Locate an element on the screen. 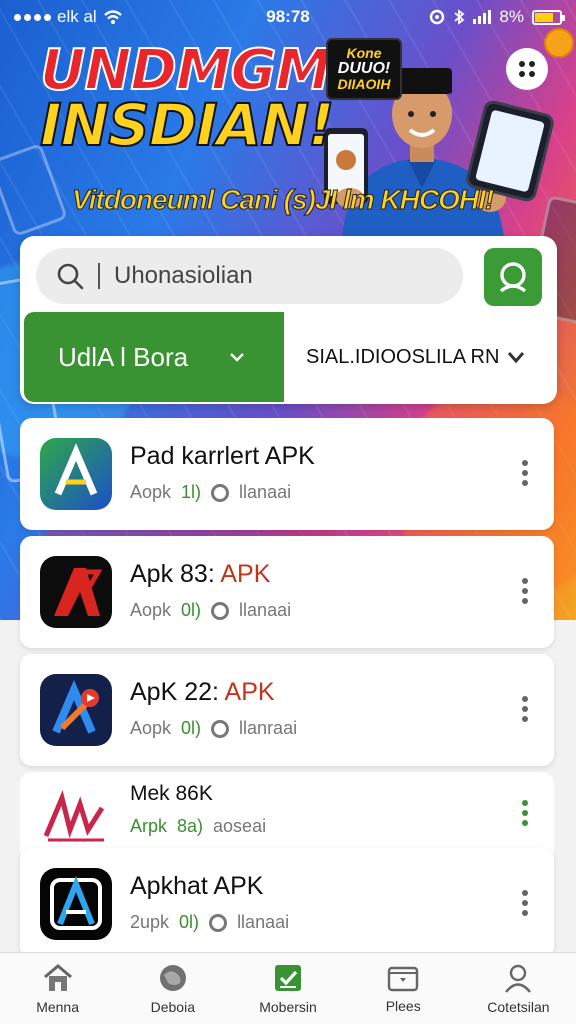 This screenshot has width=576, height=1024. app-name: Pad karrlert APK is located at coordinates (222, 456).